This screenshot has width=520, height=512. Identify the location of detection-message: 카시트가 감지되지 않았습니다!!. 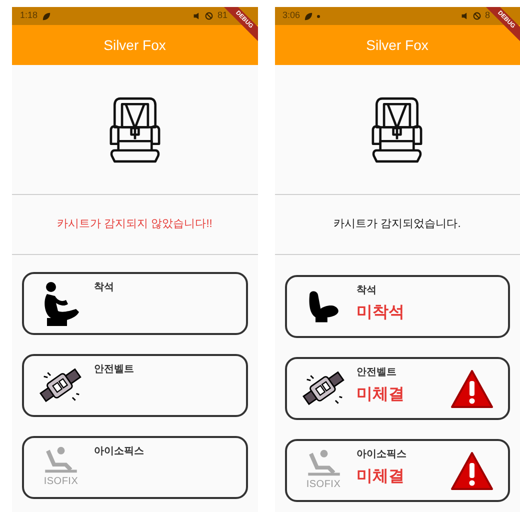
(134, 224).